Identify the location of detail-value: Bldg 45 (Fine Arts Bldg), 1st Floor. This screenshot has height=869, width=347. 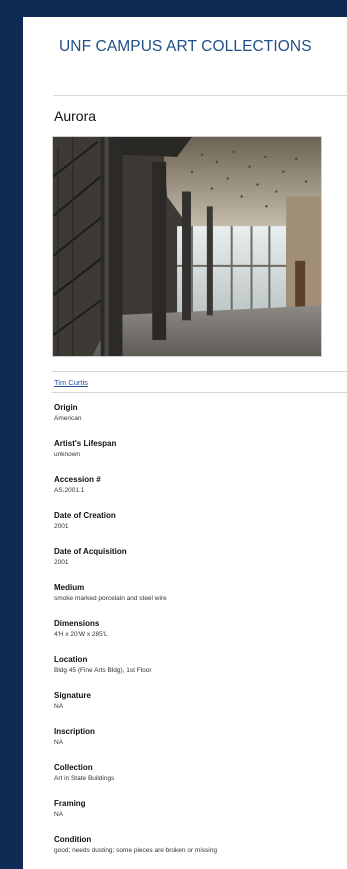
(103, 670).